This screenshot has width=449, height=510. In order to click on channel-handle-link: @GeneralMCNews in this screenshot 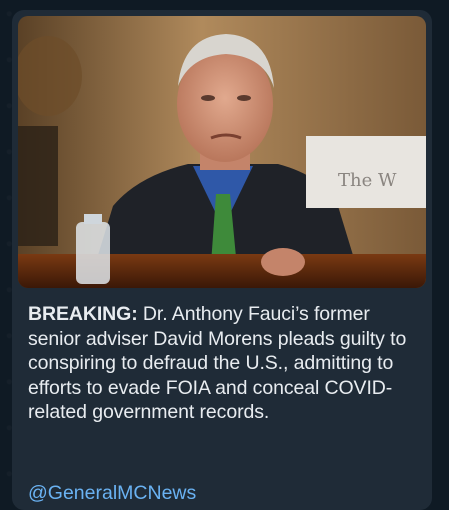, I will do `click(112, 493)`.